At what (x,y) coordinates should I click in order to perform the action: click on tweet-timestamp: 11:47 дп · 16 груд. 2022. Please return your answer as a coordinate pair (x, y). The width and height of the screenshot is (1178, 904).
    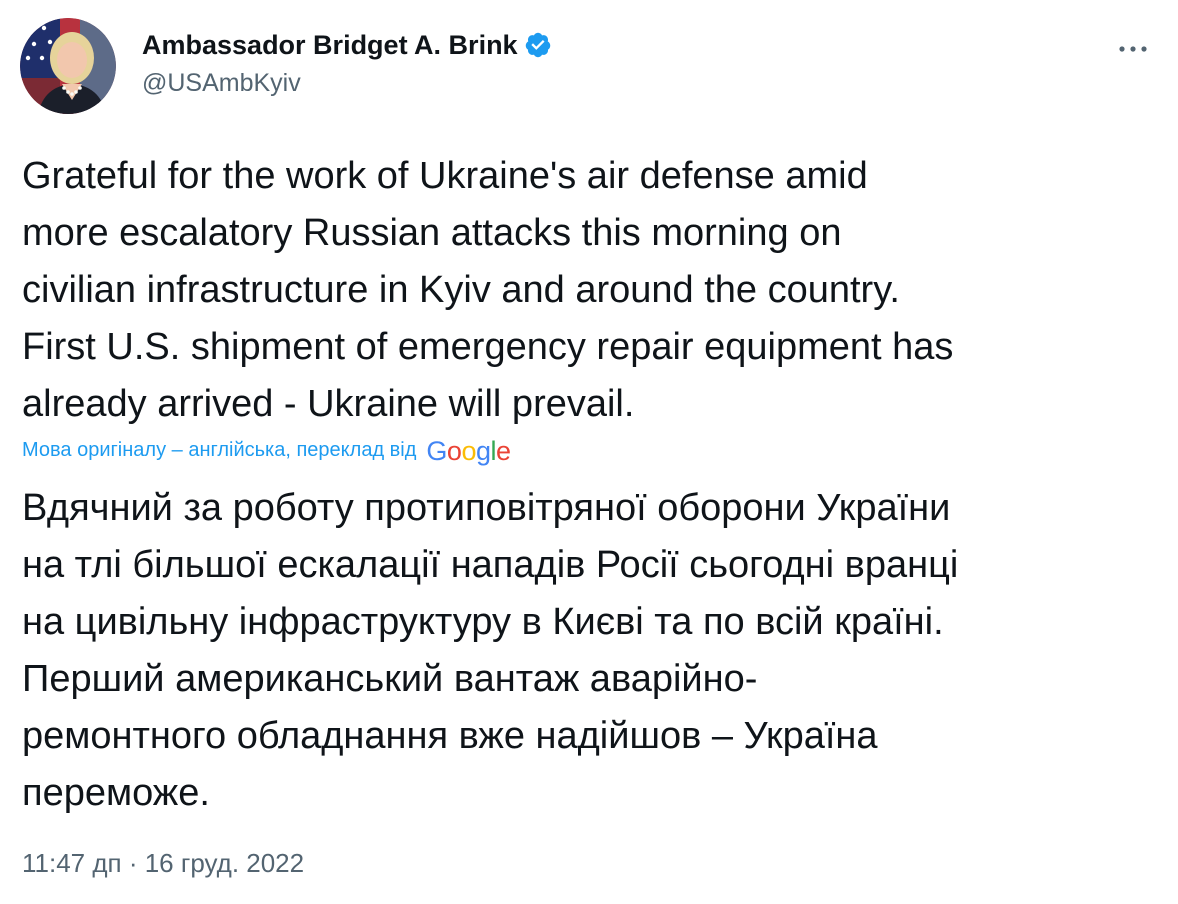
    Looking at the image, I should click on (163, 863).